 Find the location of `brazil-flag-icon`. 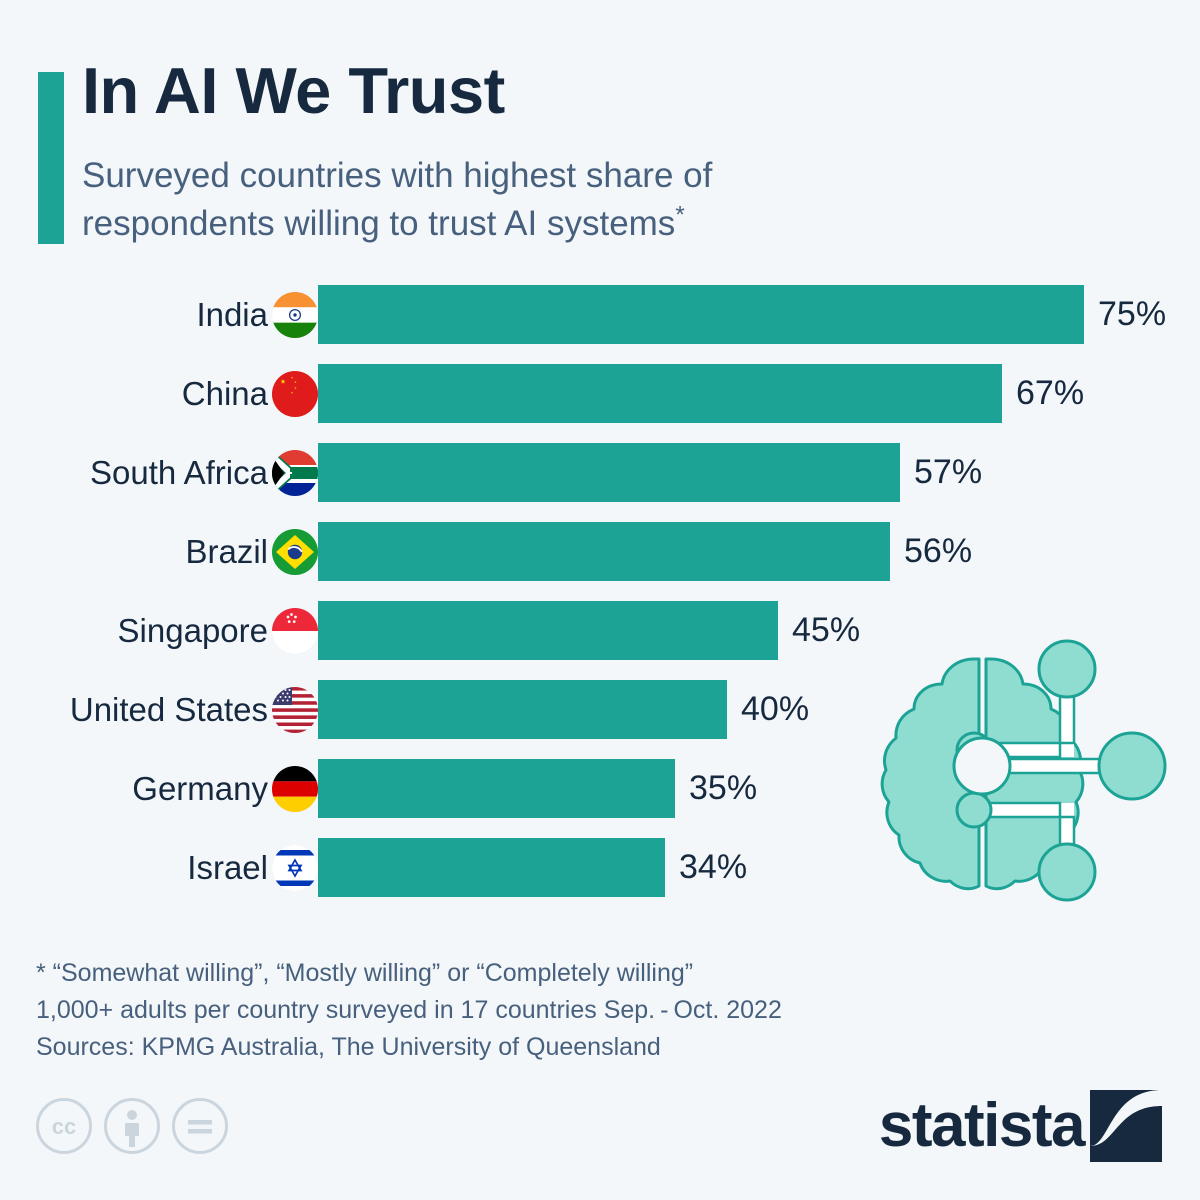

brazil-flag-icon is located at coordinates (295, 551).